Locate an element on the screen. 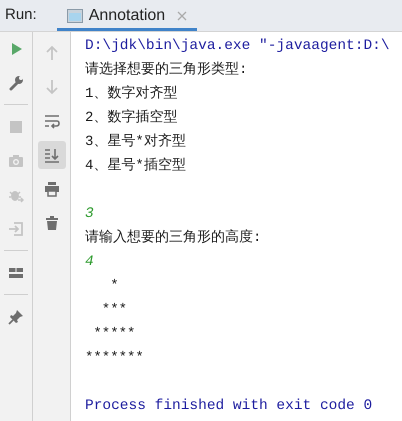  soft-wrap-icon is located at coordinates (52, 121).